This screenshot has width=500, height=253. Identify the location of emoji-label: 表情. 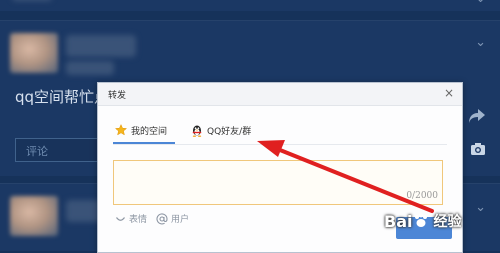
(138, 220).